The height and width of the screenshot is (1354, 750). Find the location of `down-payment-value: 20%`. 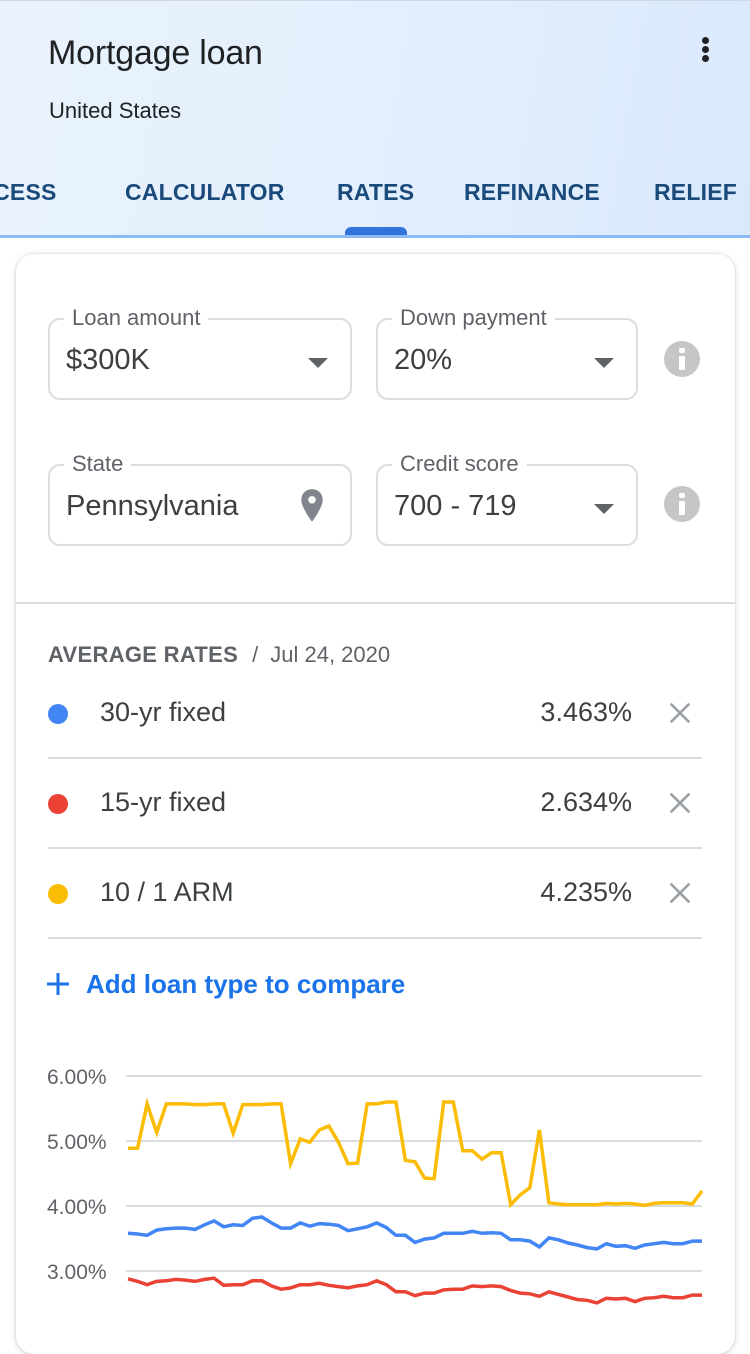

down-payment-value: 20% is located at coordinates (423, 360).